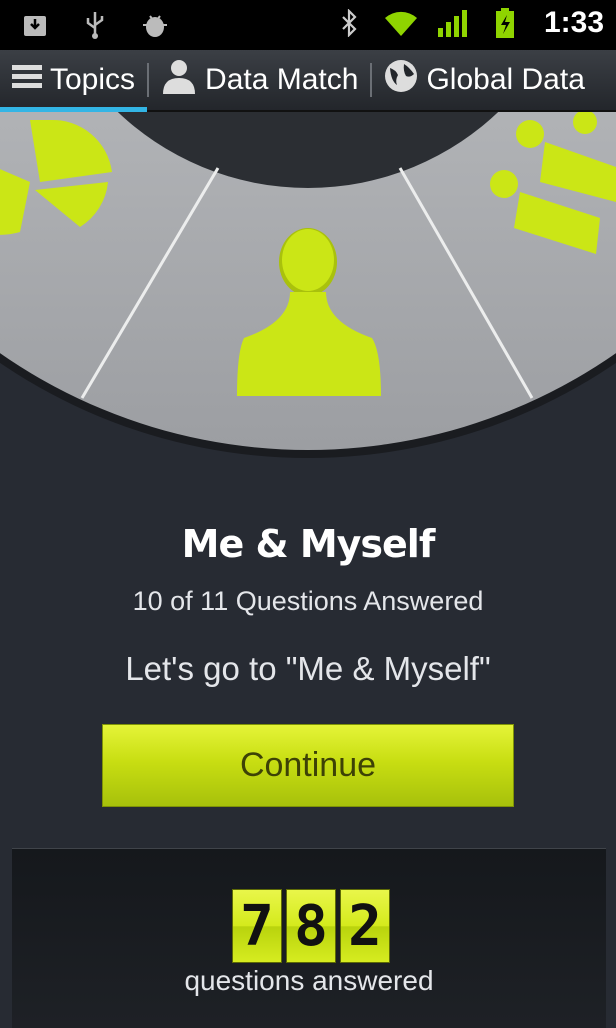 This screenshot has height=1028, width=616. What do you see at coordinates (93, 79) in the screenshot?
I see `tab-label: Topics` at bounding box center [93, 79].